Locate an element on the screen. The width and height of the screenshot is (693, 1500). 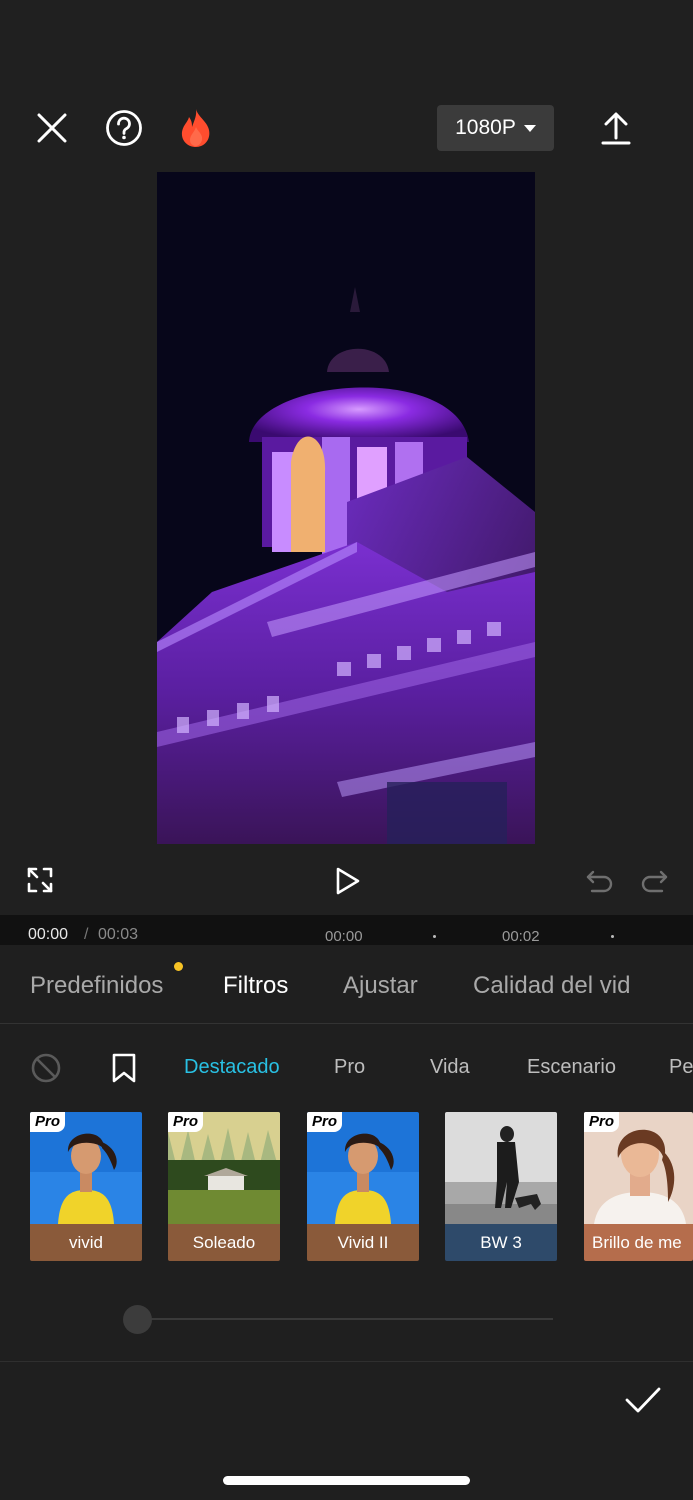
filter-label: Brillo de me is located at coordinates (638, 1242).